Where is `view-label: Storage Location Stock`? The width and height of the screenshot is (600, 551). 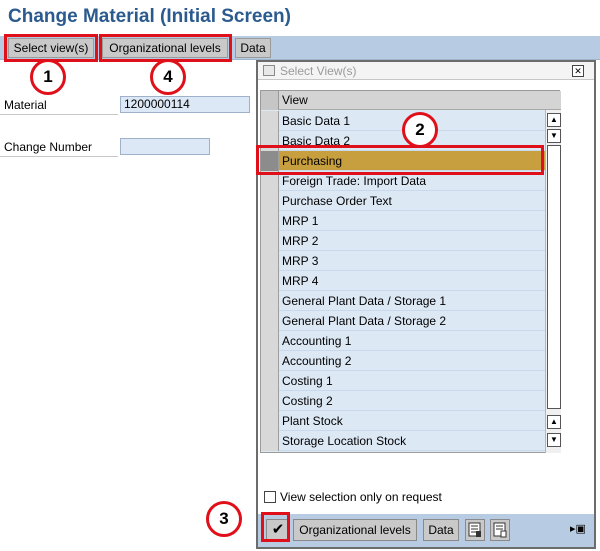
view-label: Storage Location Stock is located at coordinates (344, 441).